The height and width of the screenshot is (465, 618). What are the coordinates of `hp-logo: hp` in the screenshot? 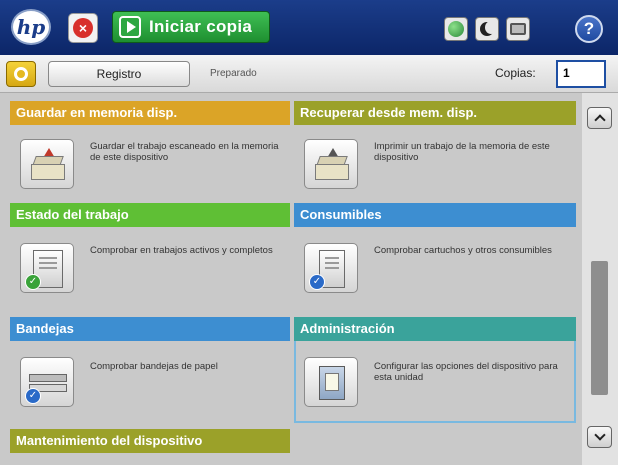 It's located at (31, 27).